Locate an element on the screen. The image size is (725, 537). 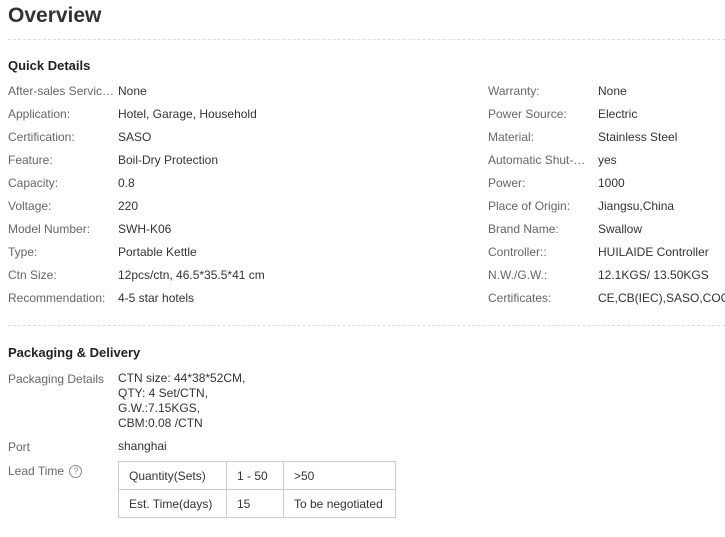
detail-value: Swallow is located at coordinates (620, 229).